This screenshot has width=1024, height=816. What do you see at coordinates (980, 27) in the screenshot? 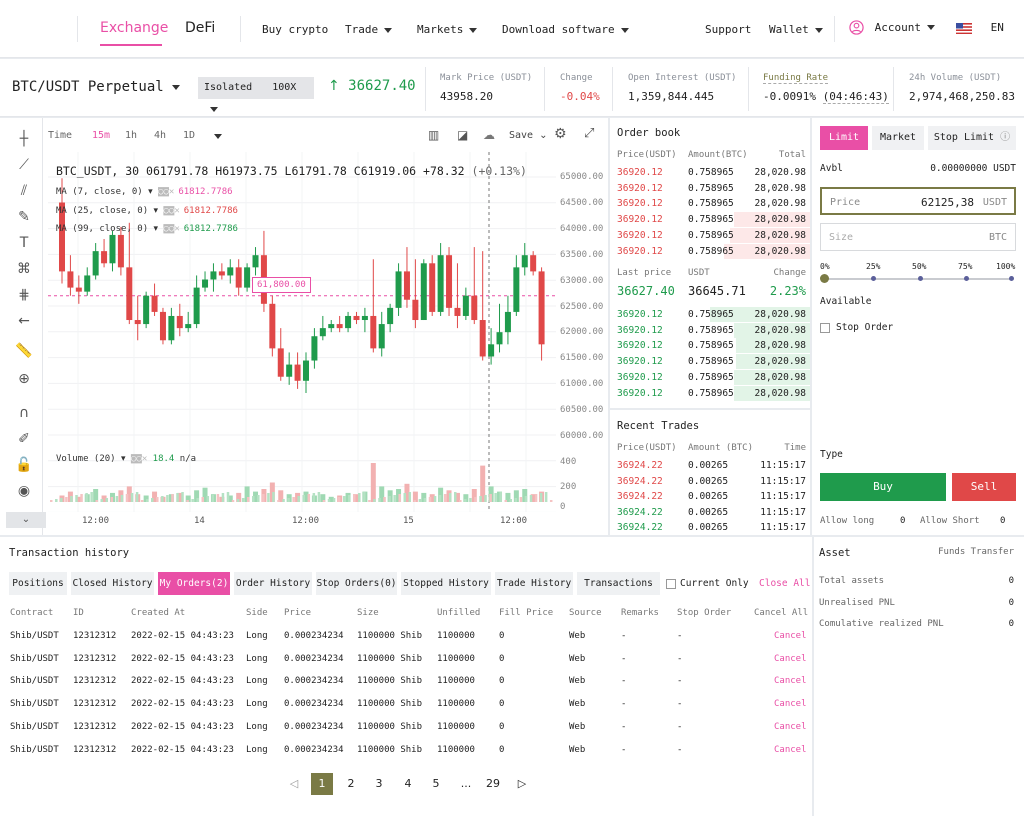
I see `language-selector: EN` at bounding box center [980, 27].